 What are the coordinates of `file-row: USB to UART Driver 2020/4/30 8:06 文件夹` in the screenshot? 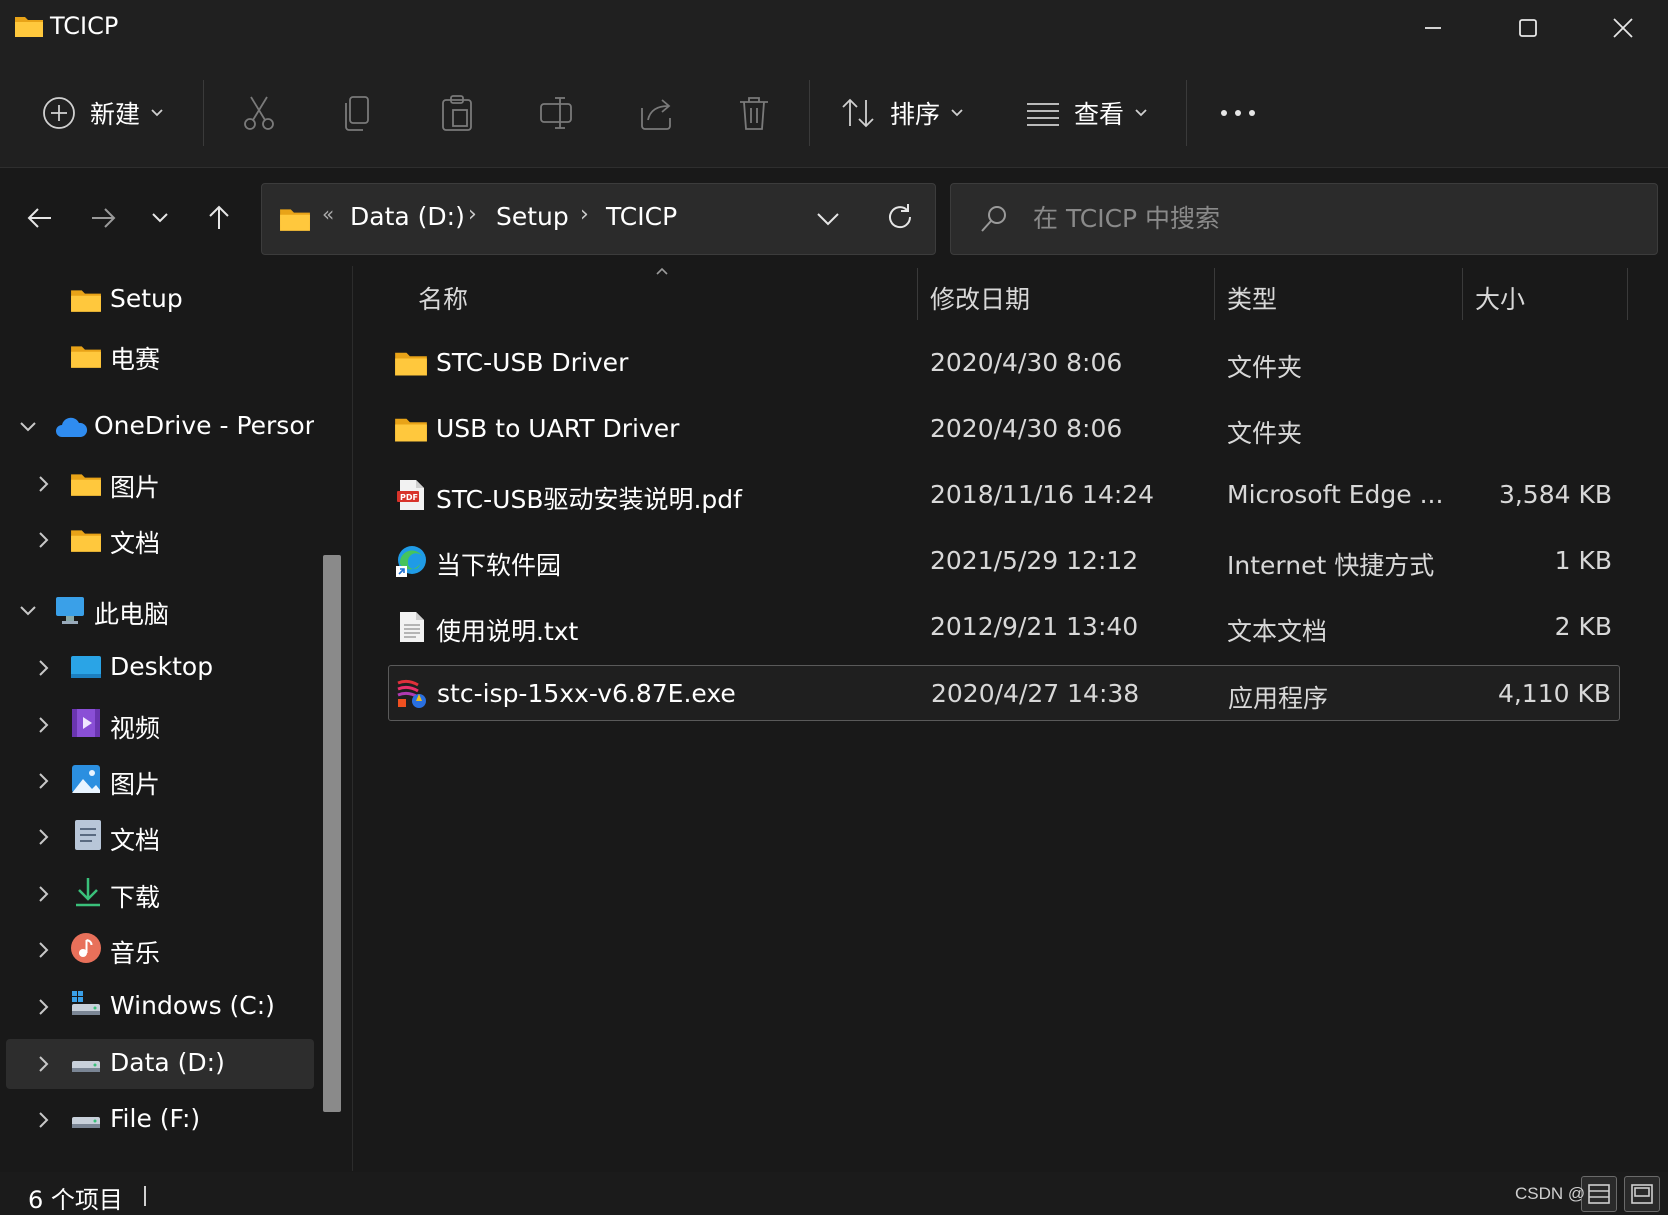 It's located at (1004, 429).